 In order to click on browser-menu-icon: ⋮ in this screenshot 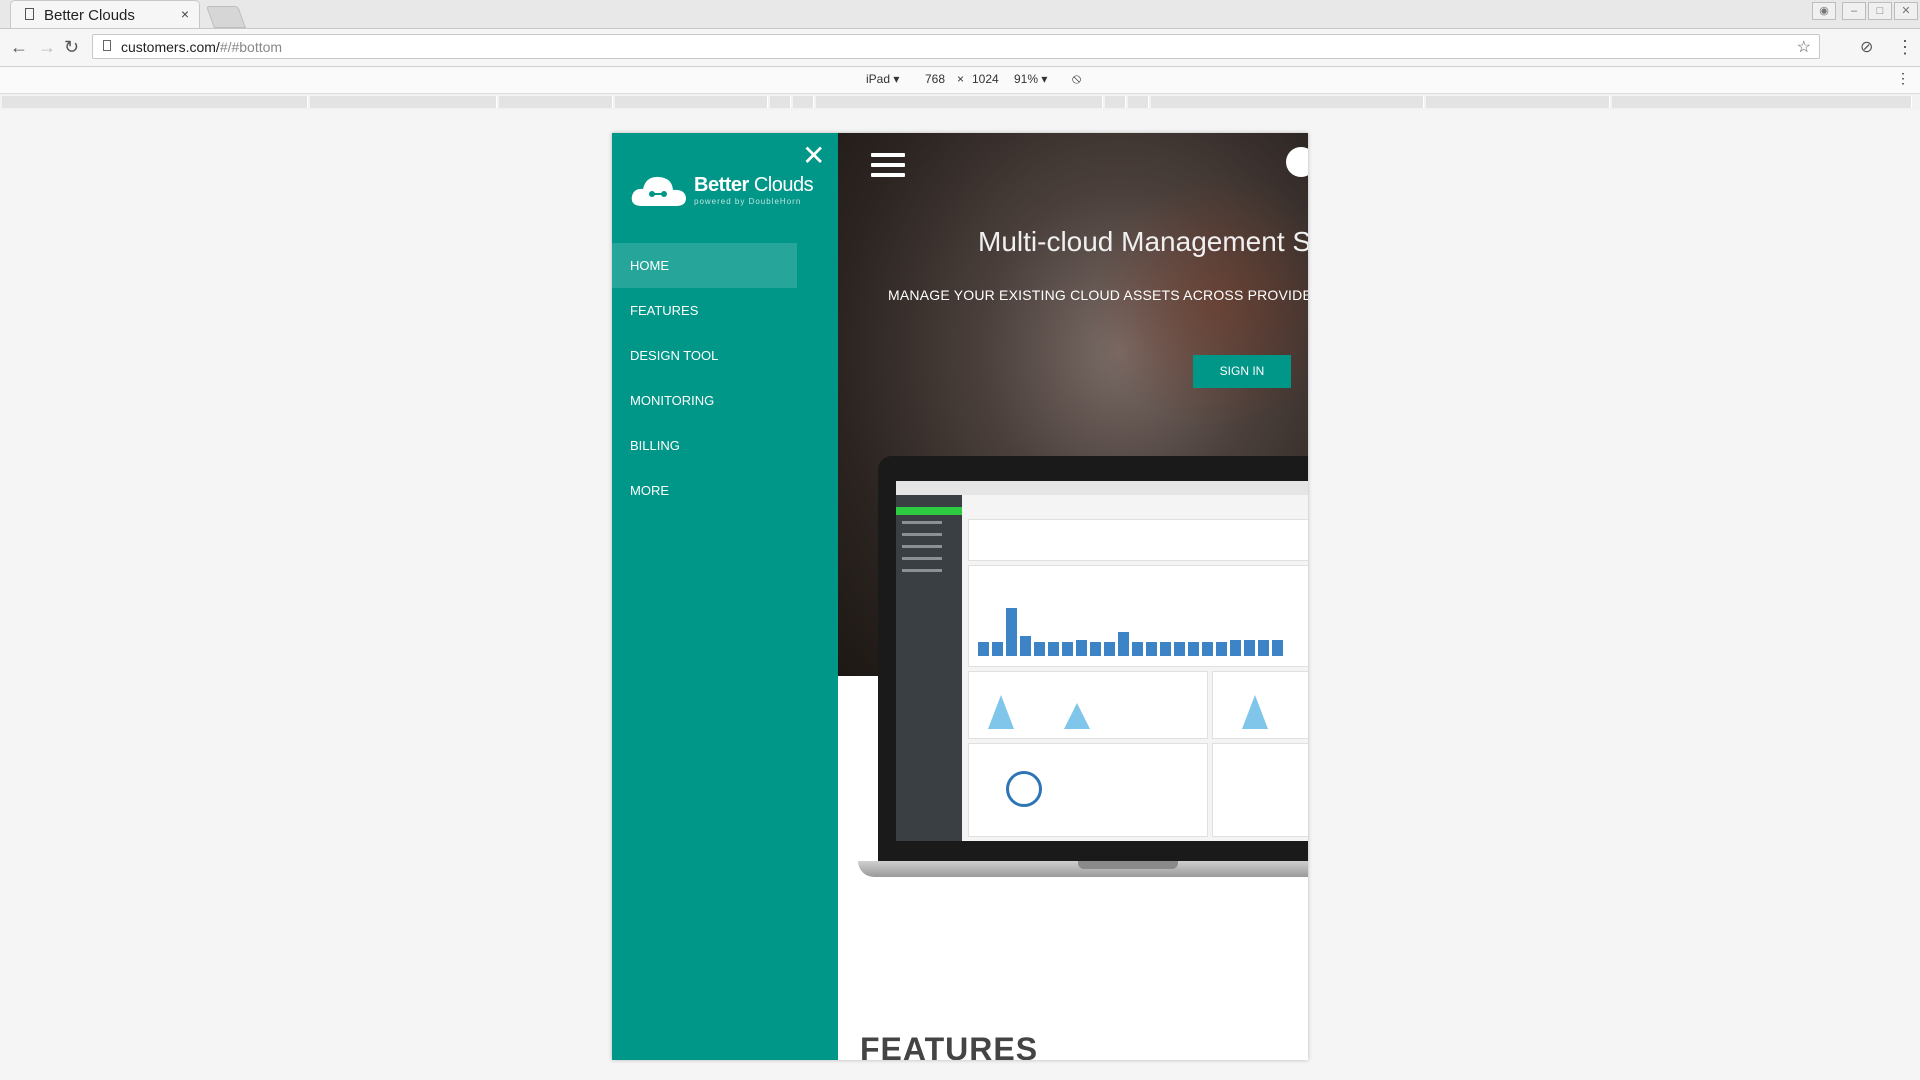, I will do `click(1905, 47)`.